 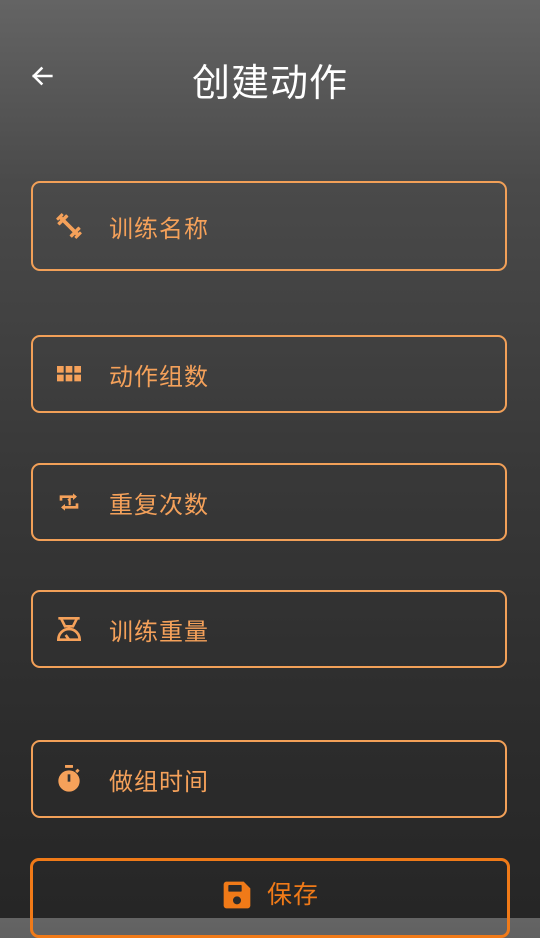 What do you see at coordinates (269, 629) in the screenshot?
I see `weight-field: 训练重量` at bounding box center [269, 629].